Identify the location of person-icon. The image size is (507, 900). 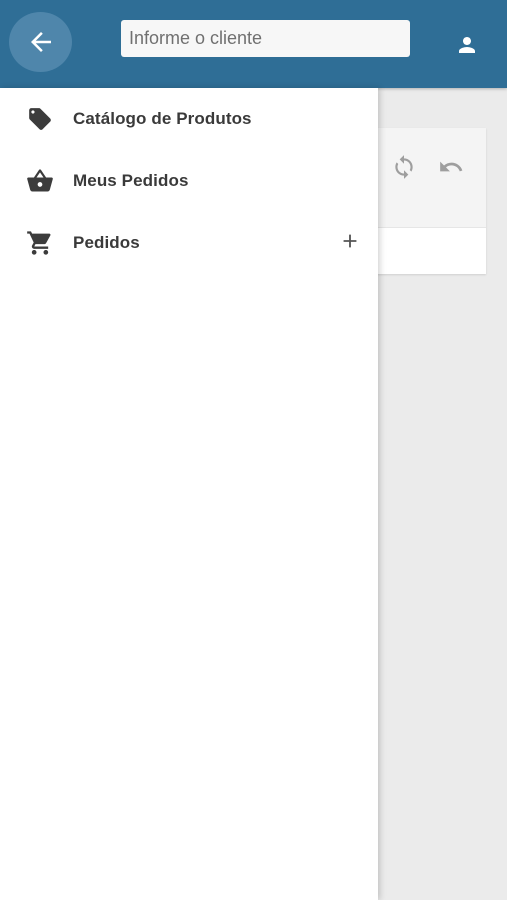
(467, 47).